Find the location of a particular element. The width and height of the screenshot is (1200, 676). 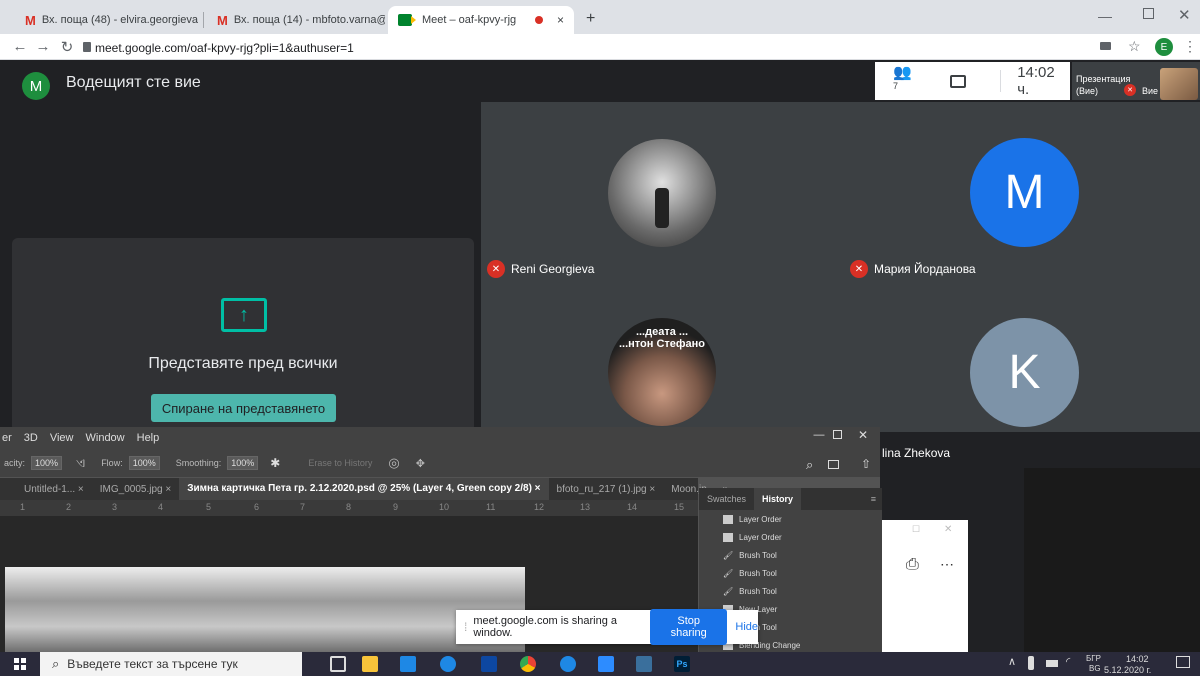

workspace-icon is located at coordinates (833, 464).